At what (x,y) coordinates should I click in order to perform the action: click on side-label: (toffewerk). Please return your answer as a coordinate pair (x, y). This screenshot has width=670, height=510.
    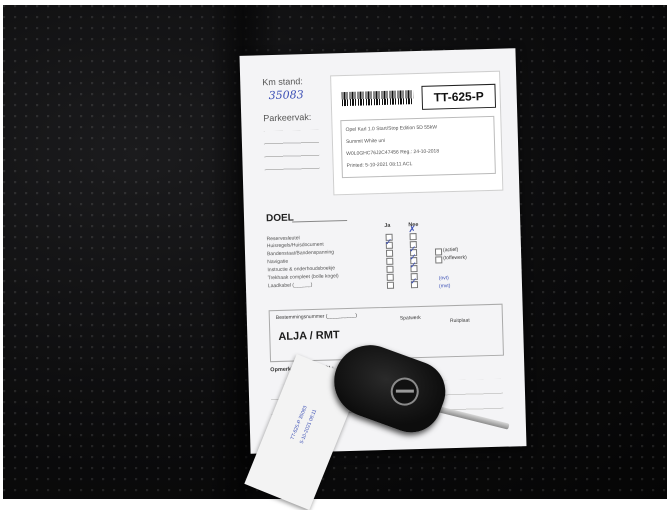
    Looking at the image, I should click on (455, 258).